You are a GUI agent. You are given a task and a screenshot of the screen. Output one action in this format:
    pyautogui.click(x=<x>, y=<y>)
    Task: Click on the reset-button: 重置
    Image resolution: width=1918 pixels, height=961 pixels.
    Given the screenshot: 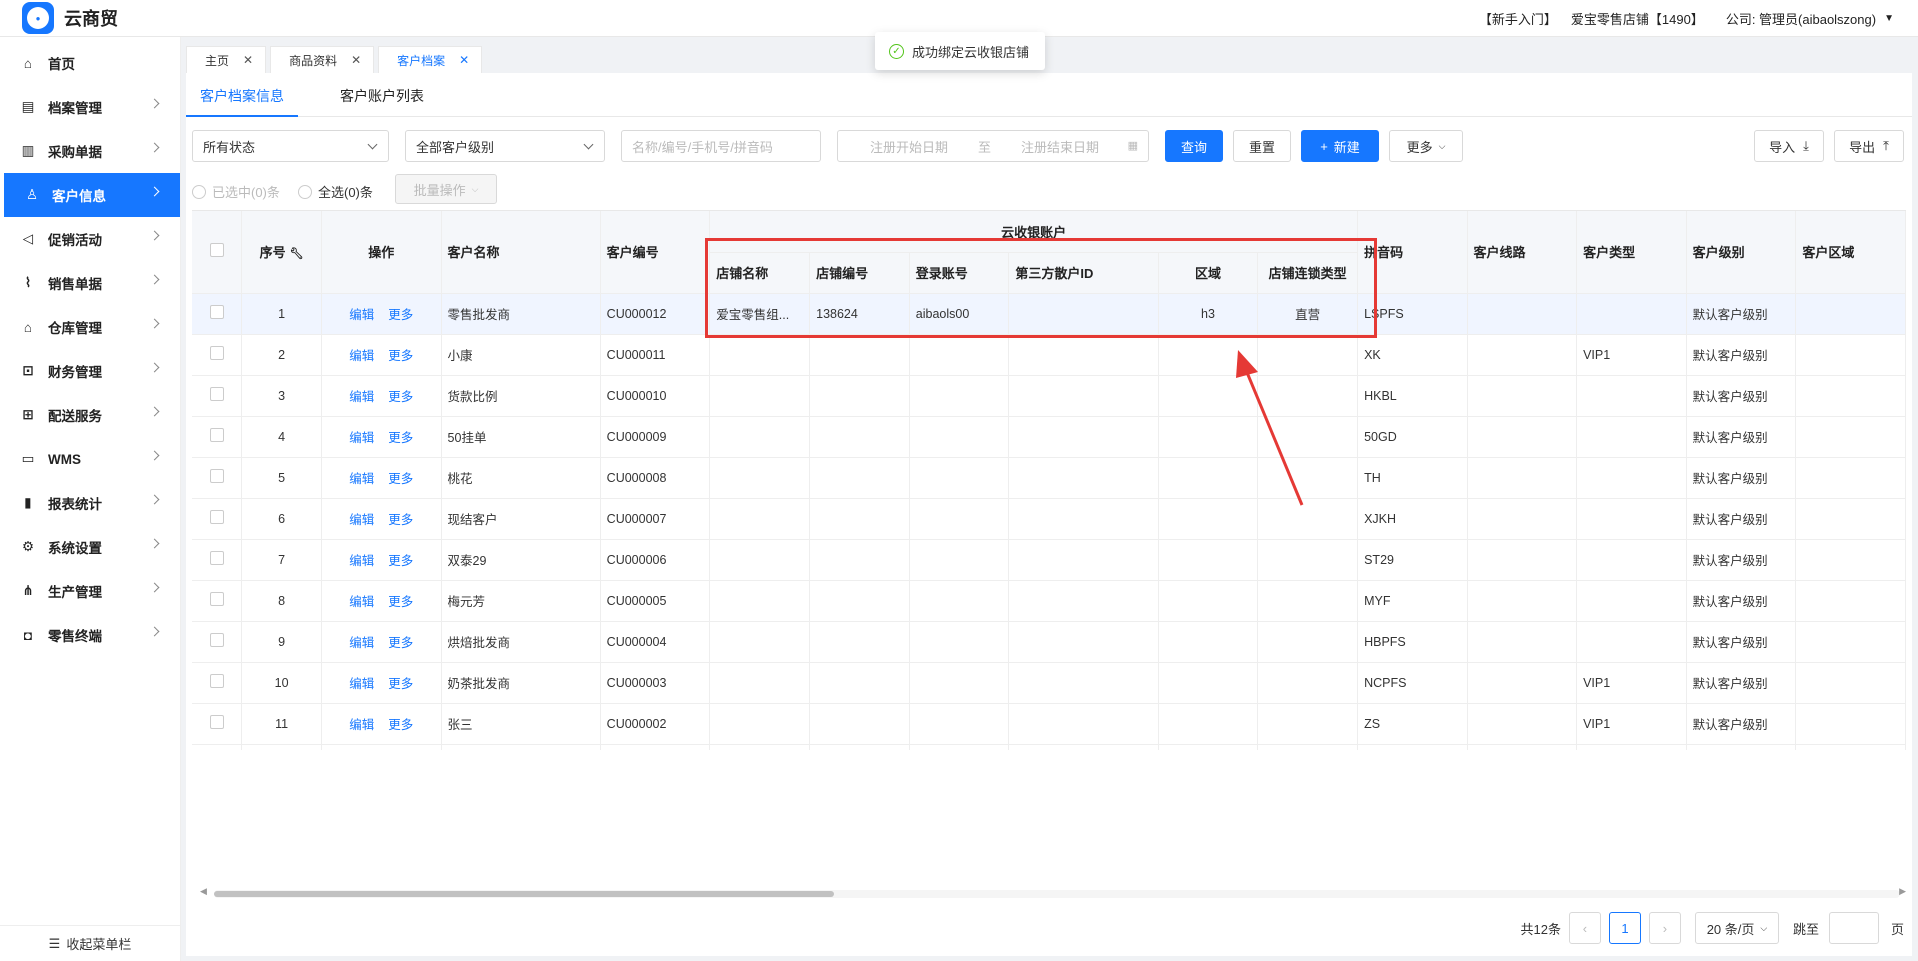 What is the action you would take?
    pyautogui.click(x=1262, y=146)
    